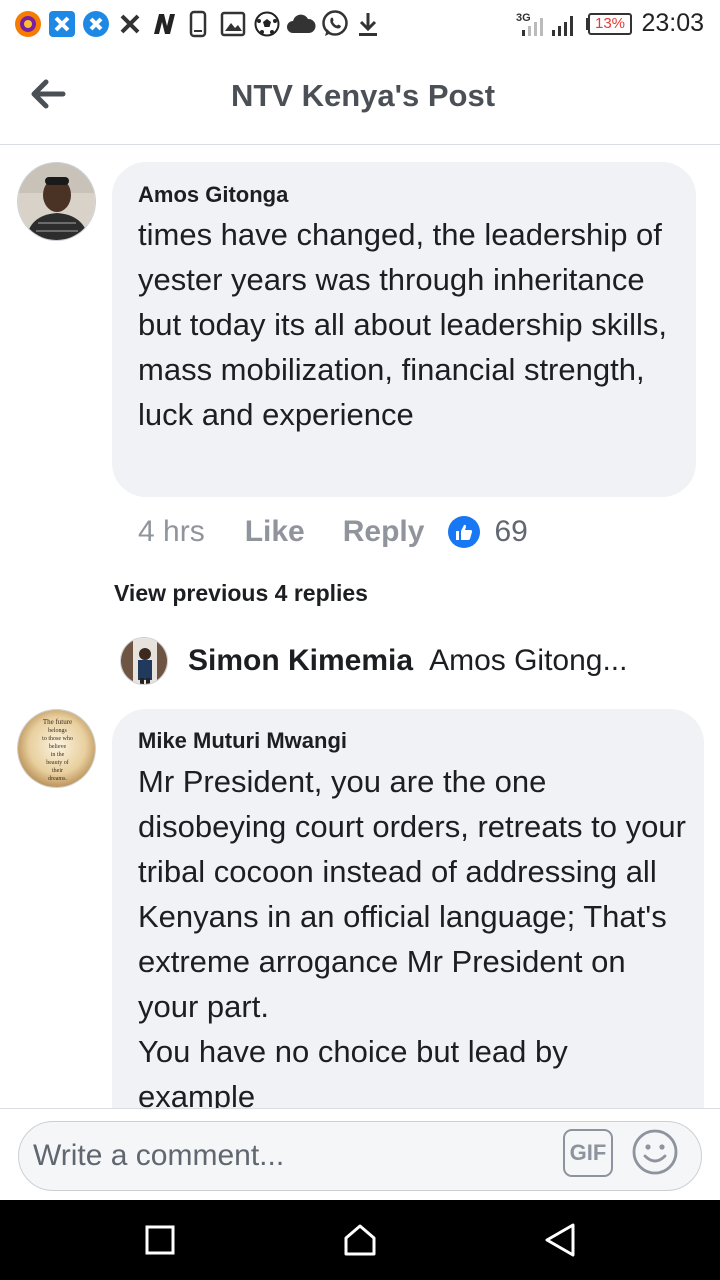 This screenshot has width=720, height=1280. I want to click on home-button, so click(360, 1240).